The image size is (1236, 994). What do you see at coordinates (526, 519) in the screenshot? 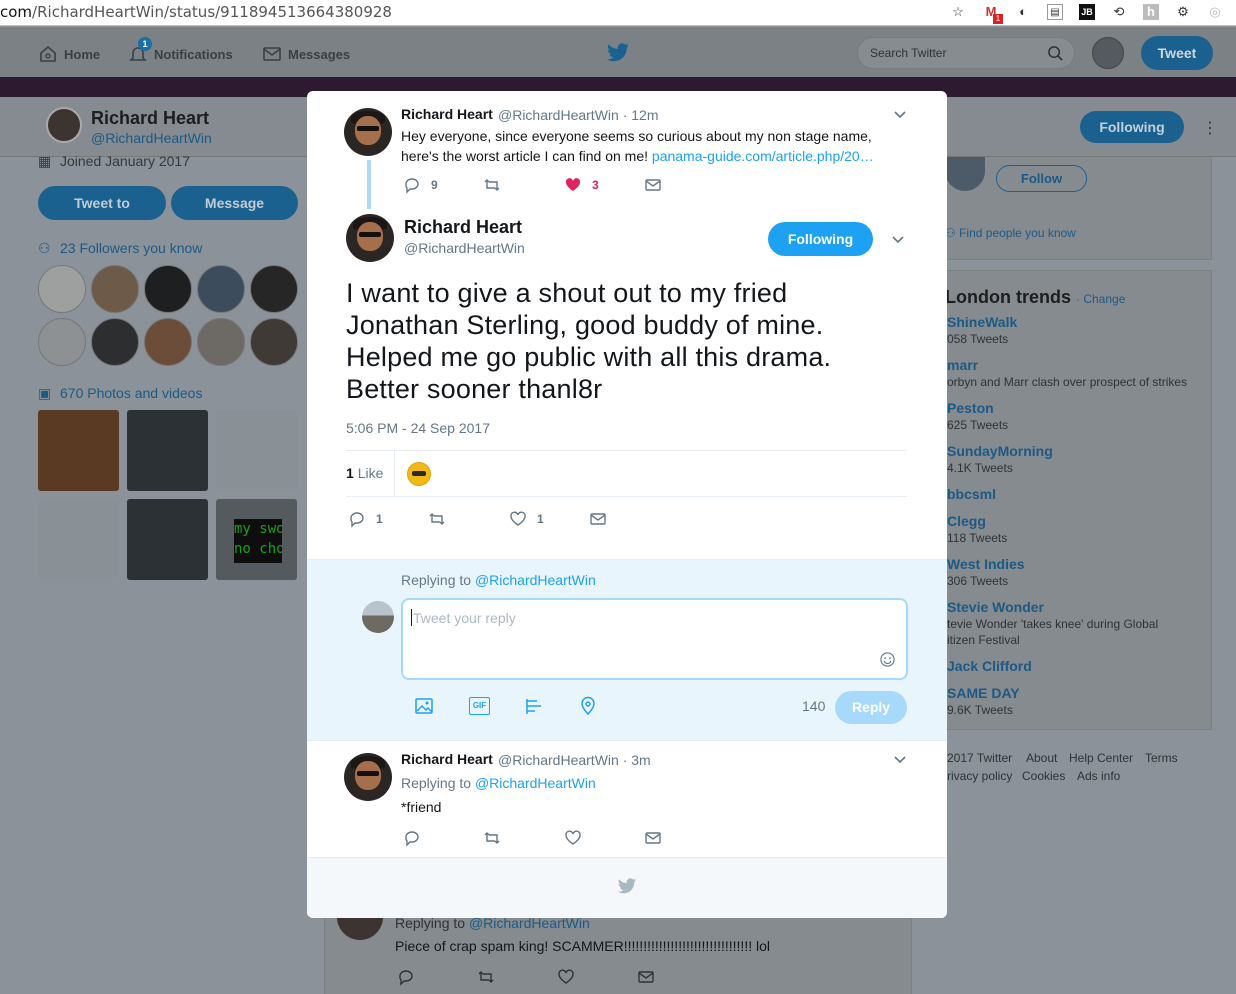
I see `like-action: 1` at bounding box center [526, 519].